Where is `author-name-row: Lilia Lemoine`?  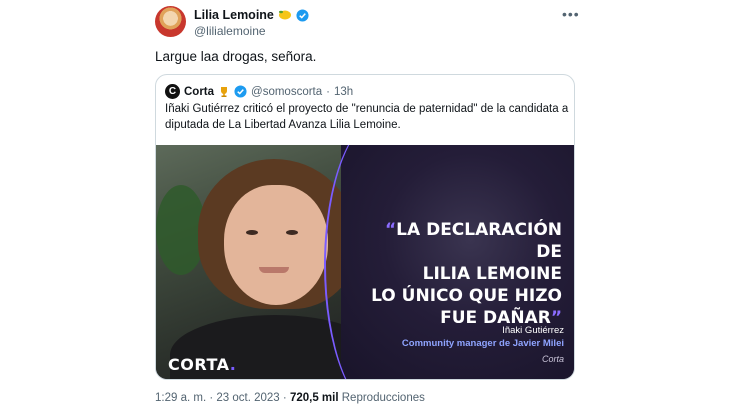 author-name-row: Lilia Lemoine is located at coordinates (251, 15).